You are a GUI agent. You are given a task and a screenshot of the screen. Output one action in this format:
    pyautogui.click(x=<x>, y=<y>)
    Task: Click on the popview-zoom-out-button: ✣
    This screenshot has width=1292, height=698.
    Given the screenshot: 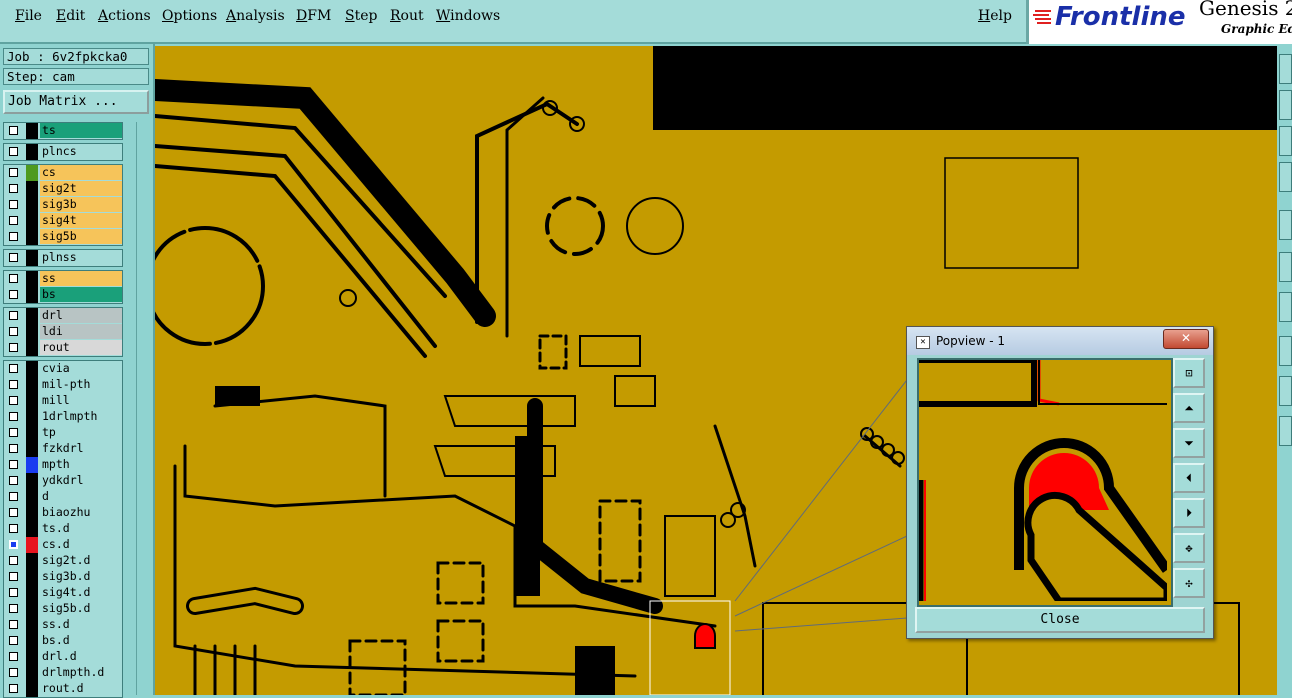 What is the action you would take?
    pyautogui.click(x=1189, y=583)
    